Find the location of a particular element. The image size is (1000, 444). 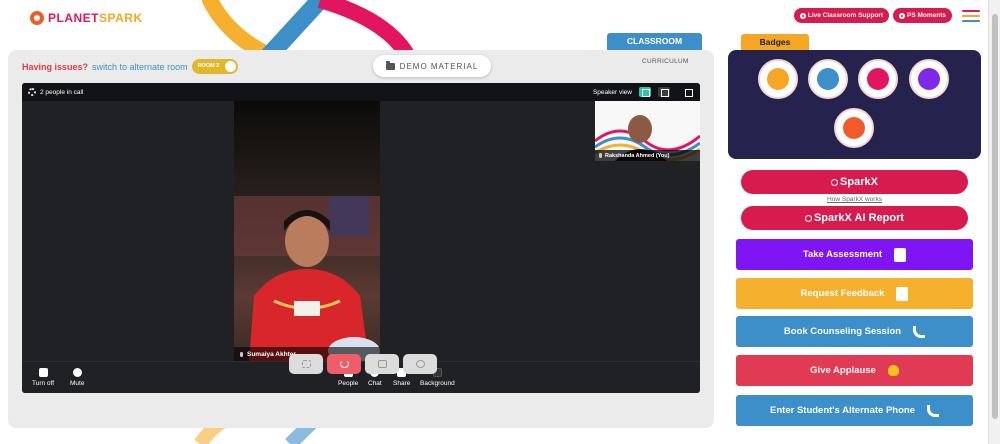

end-class-button is located at coordinates (344, 364).